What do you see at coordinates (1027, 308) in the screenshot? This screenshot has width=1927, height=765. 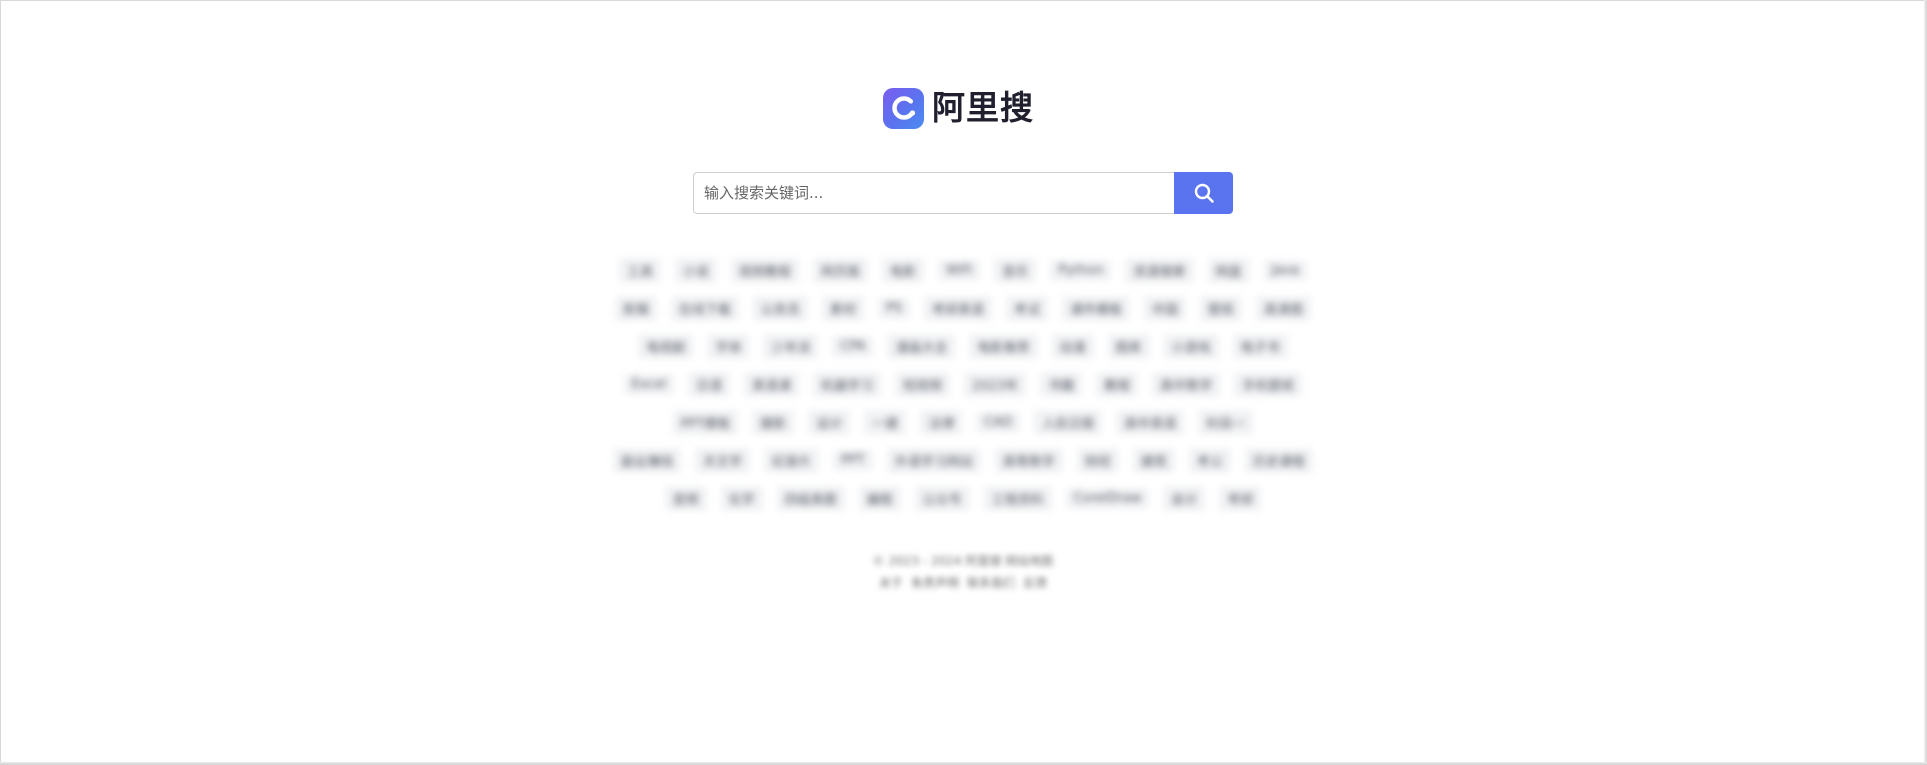 I see `hot-keyword-link: 考试` at bounding box center [1027, 308].